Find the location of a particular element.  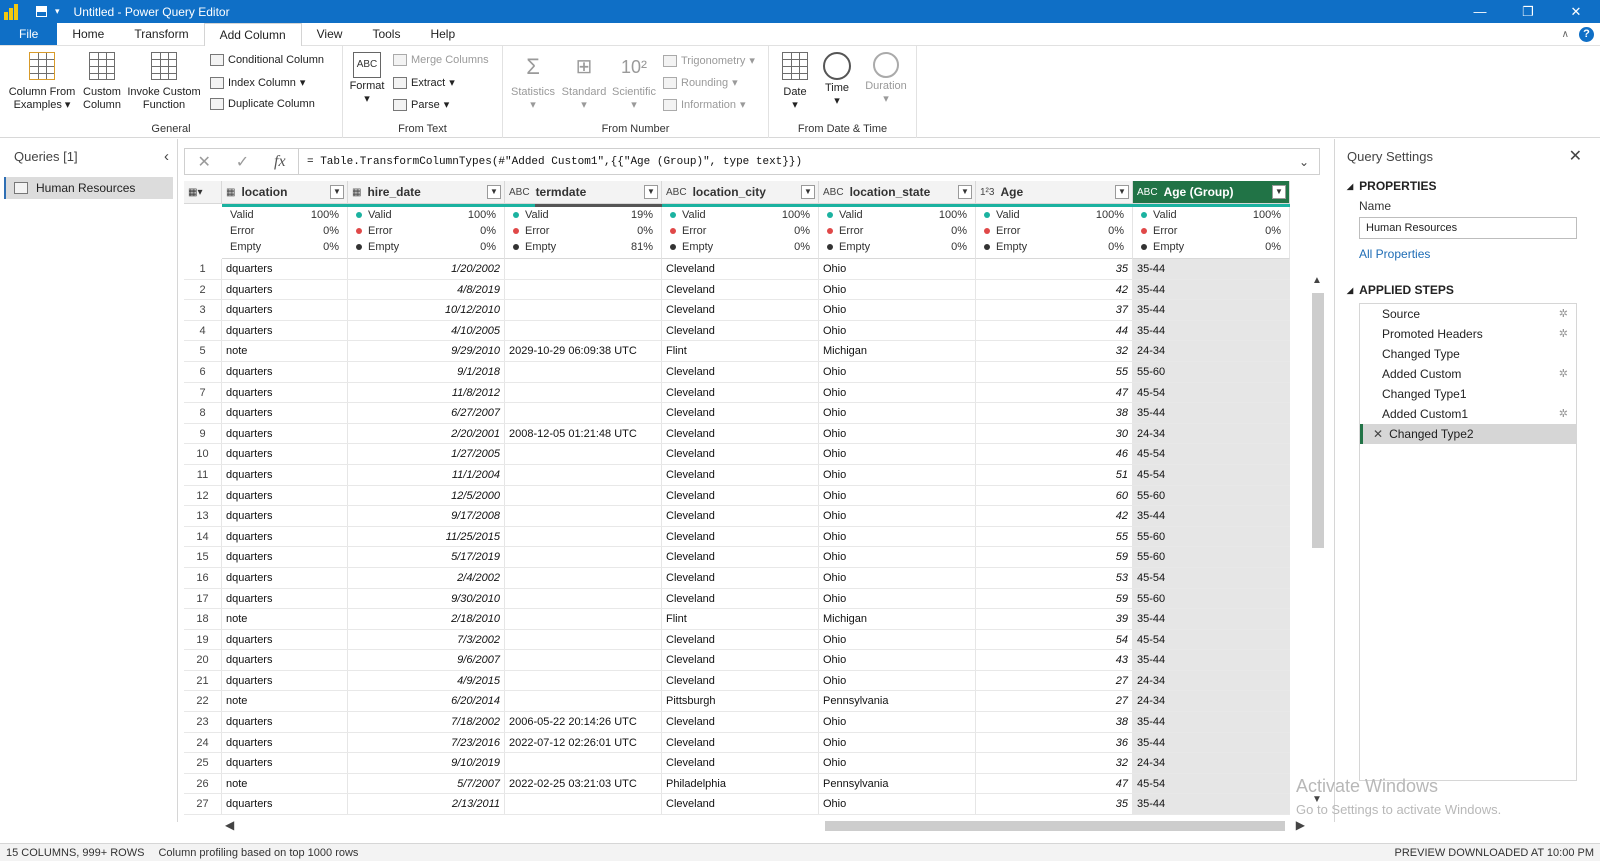

column-type-icon: ABC is located at coordinates (1147, 192).